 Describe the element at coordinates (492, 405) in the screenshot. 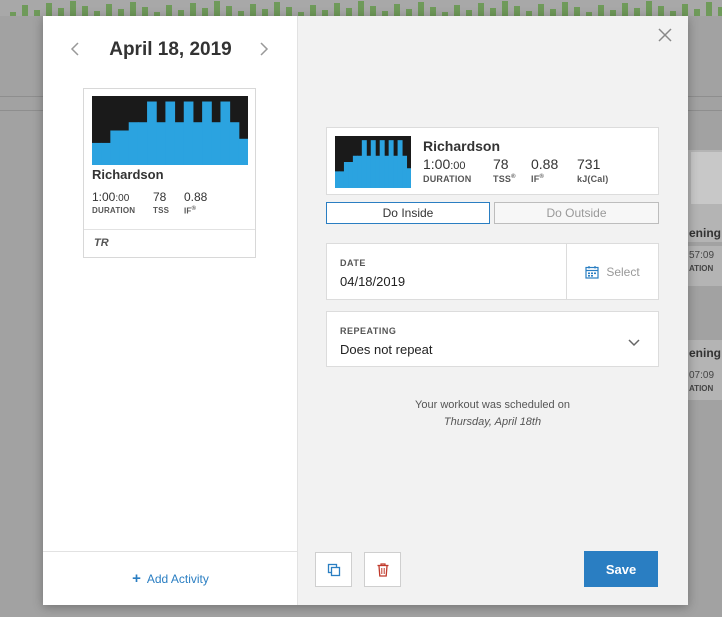

I see `scheduled-message-text: Your workout was scheduled on` at that location.